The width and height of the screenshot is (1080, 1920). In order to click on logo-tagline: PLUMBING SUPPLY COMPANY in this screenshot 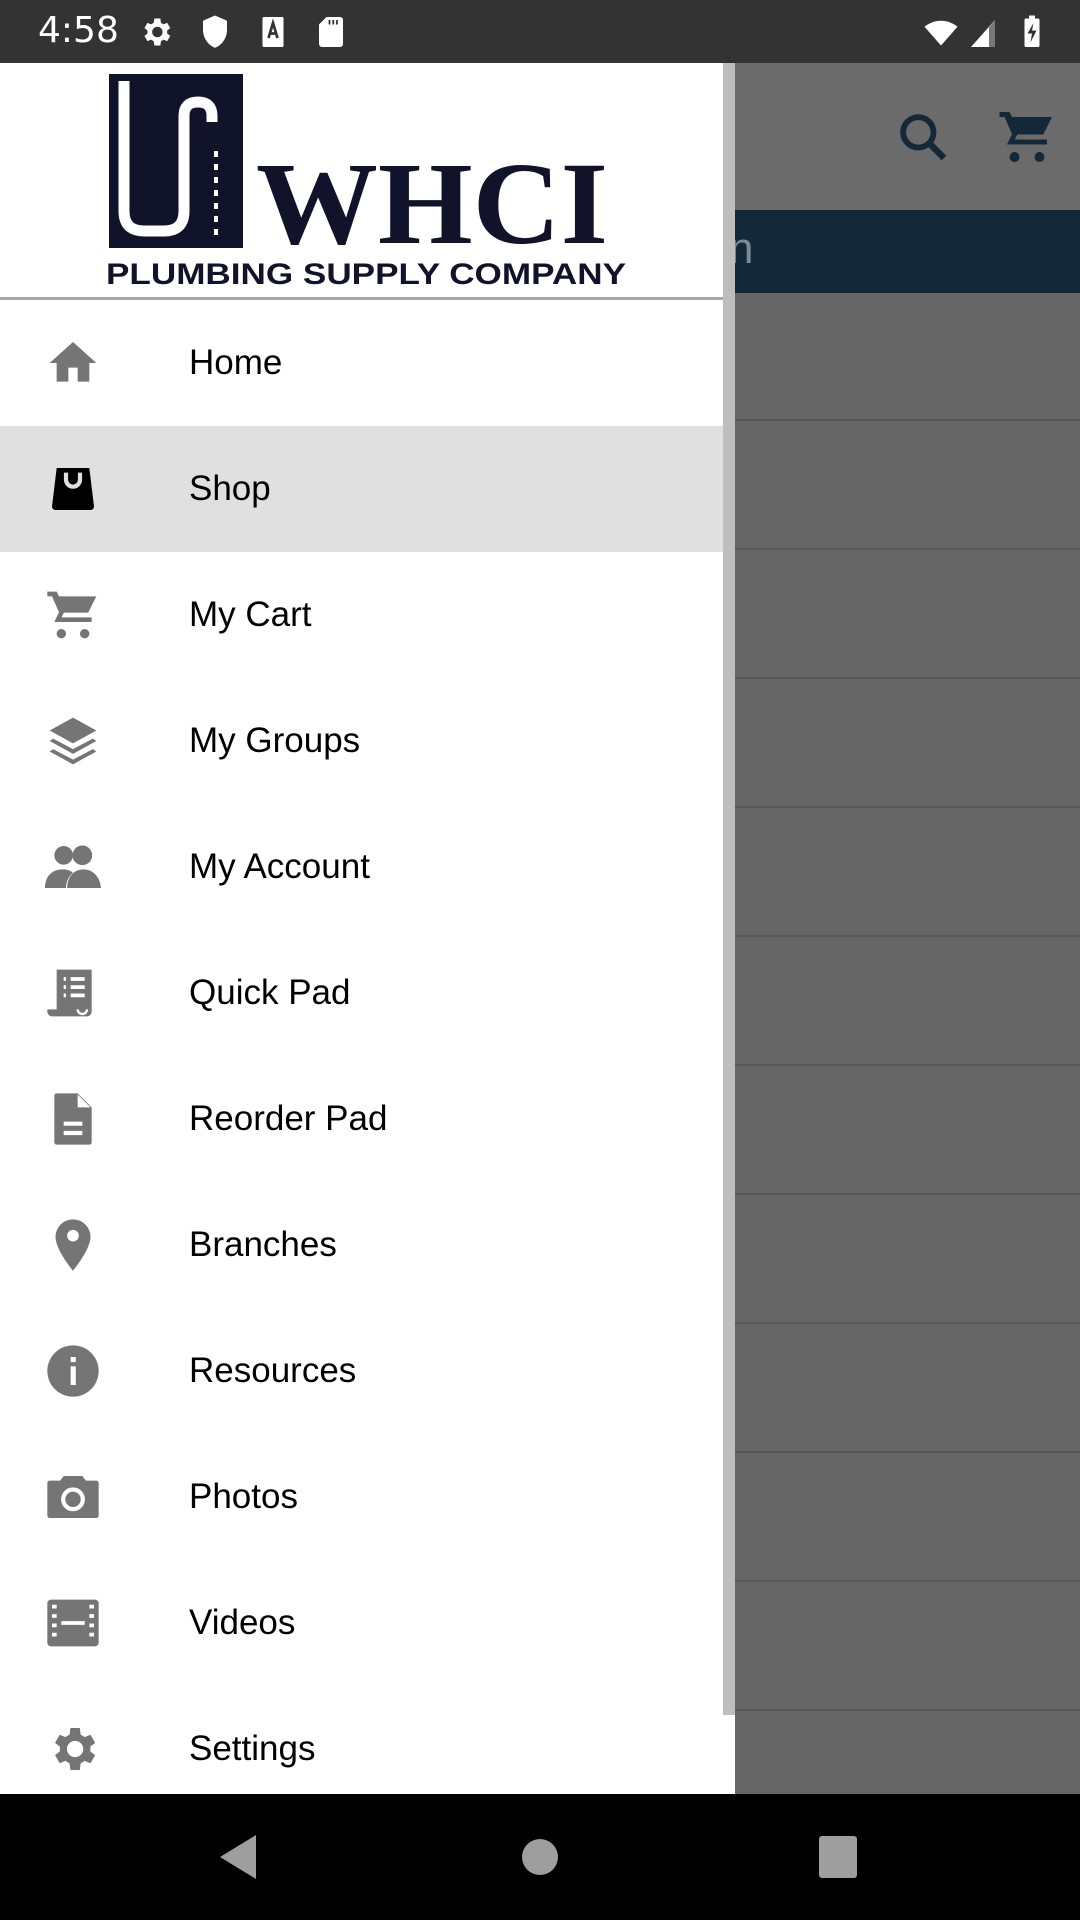, I will do `click(366, 274)`.